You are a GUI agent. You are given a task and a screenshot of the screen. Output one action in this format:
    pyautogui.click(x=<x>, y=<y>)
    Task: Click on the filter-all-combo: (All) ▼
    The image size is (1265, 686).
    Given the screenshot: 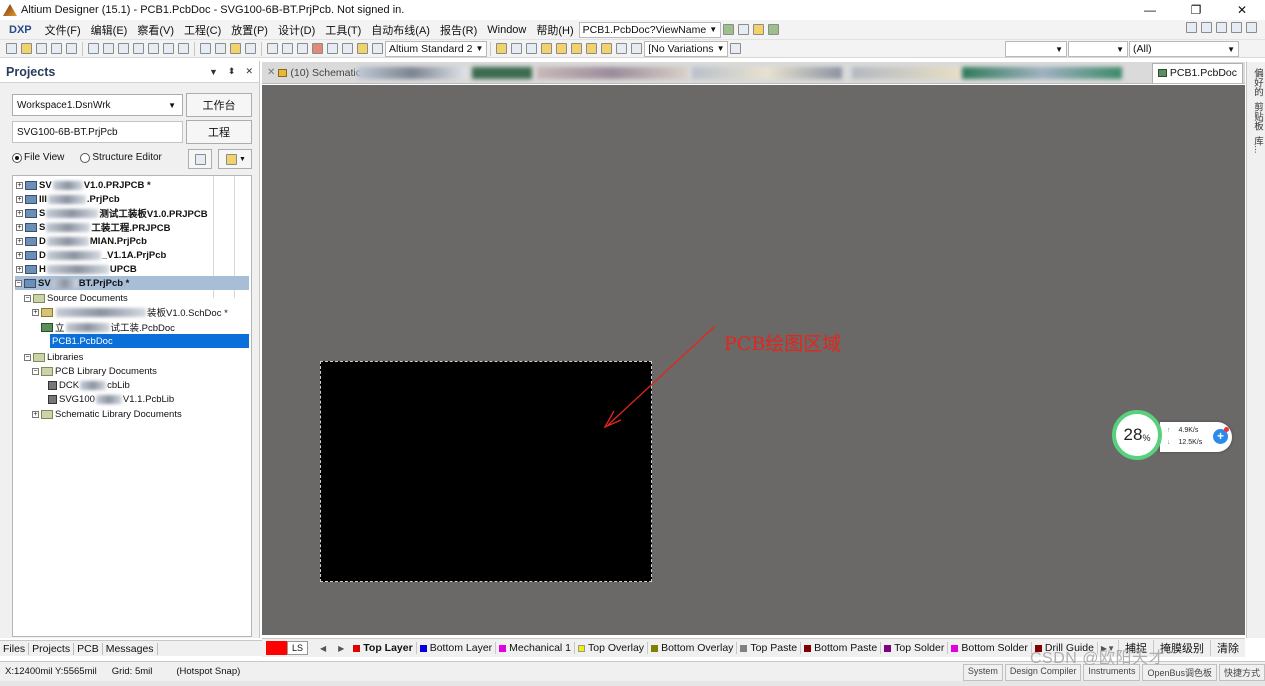 What is the action you would take?
    pyautogui.click(x=1184, y=49)
    